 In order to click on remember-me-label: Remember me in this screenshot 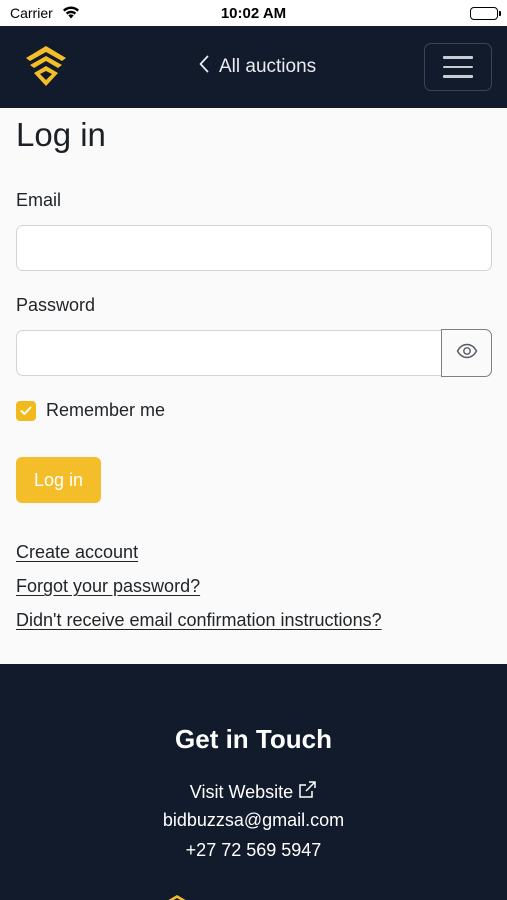, I will do `click(106, 410)`.